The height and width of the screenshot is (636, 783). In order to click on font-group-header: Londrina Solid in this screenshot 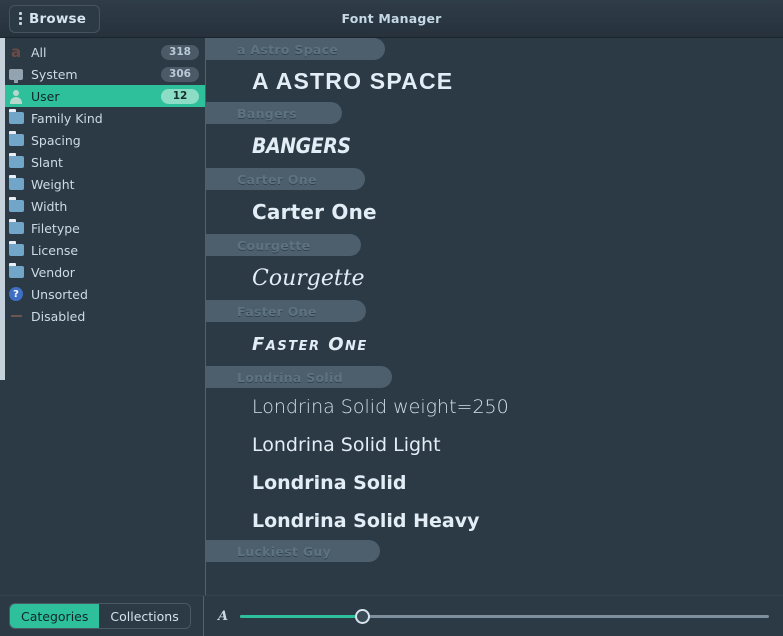, I will do `click(299, 377)`.